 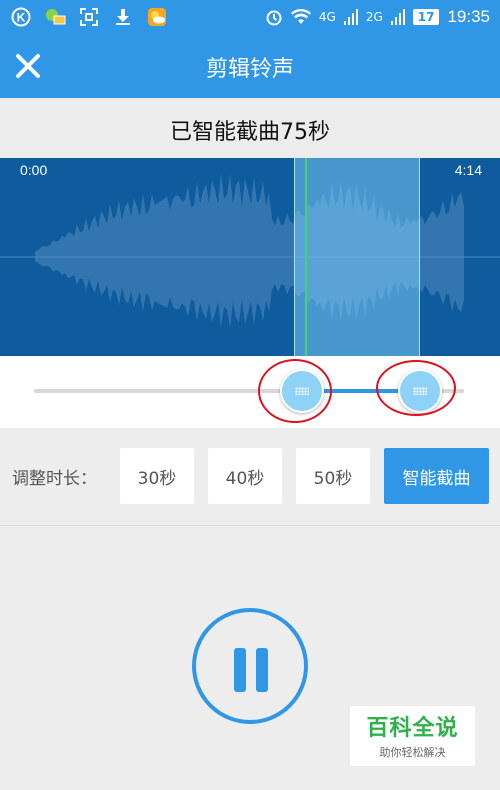 What do you see at coordinates (54, 479) in the screenshot?
I see `duration-label: 调整时长：` at bounding box center [54, 479].